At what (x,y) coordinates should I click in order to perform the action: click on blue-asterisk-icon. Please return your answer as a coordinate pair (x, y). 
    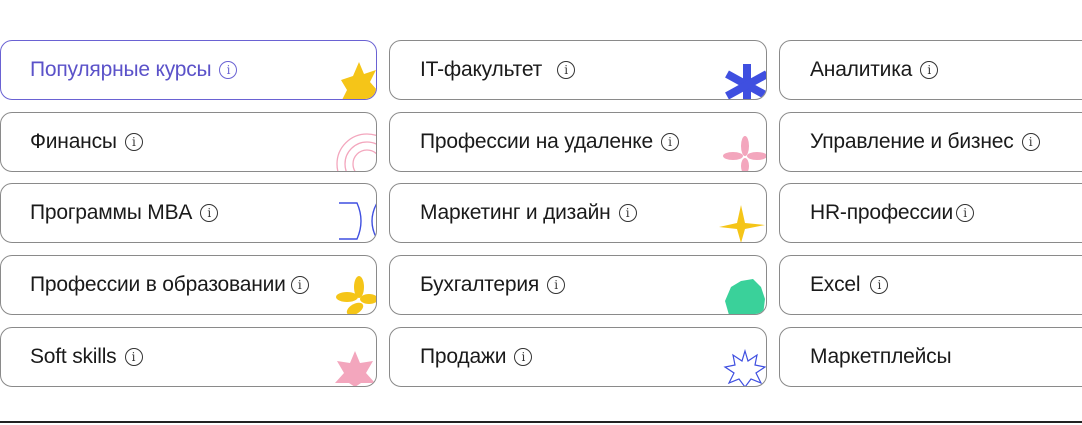
    Looking at the image, I should click on (745, 81).